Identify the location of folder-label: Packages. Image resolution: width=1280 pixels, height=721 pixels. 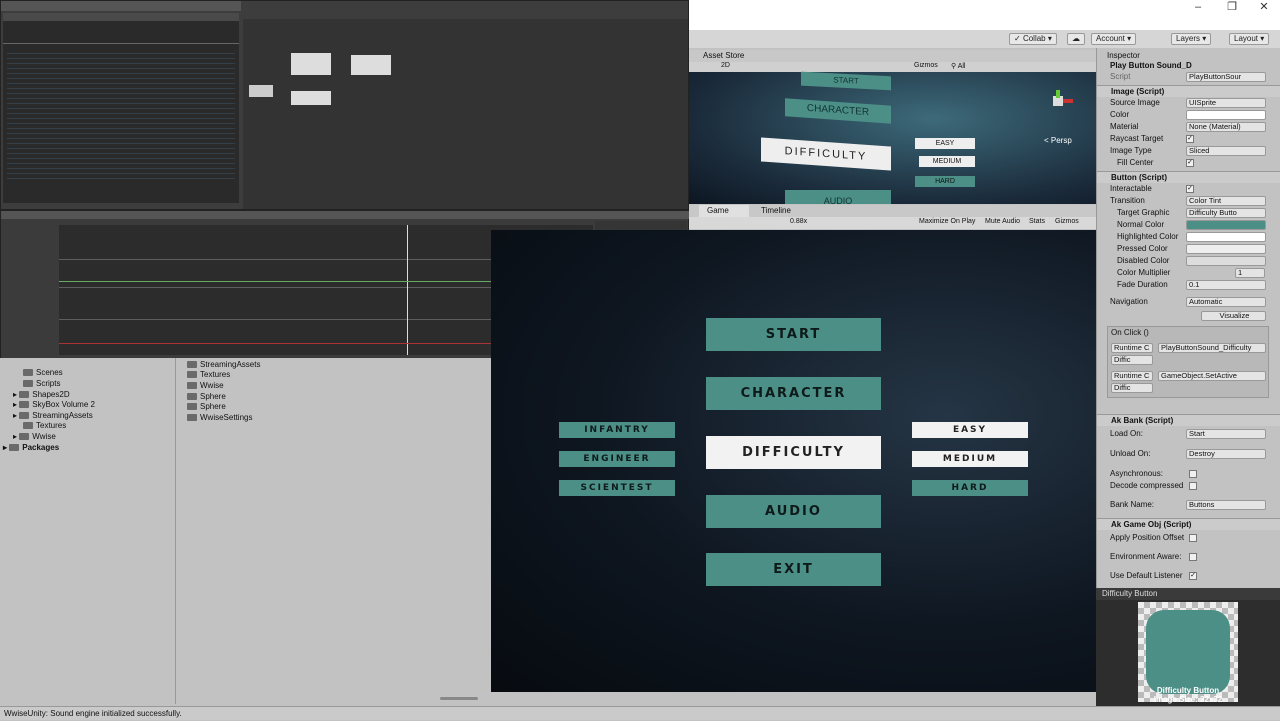
(41, 447).